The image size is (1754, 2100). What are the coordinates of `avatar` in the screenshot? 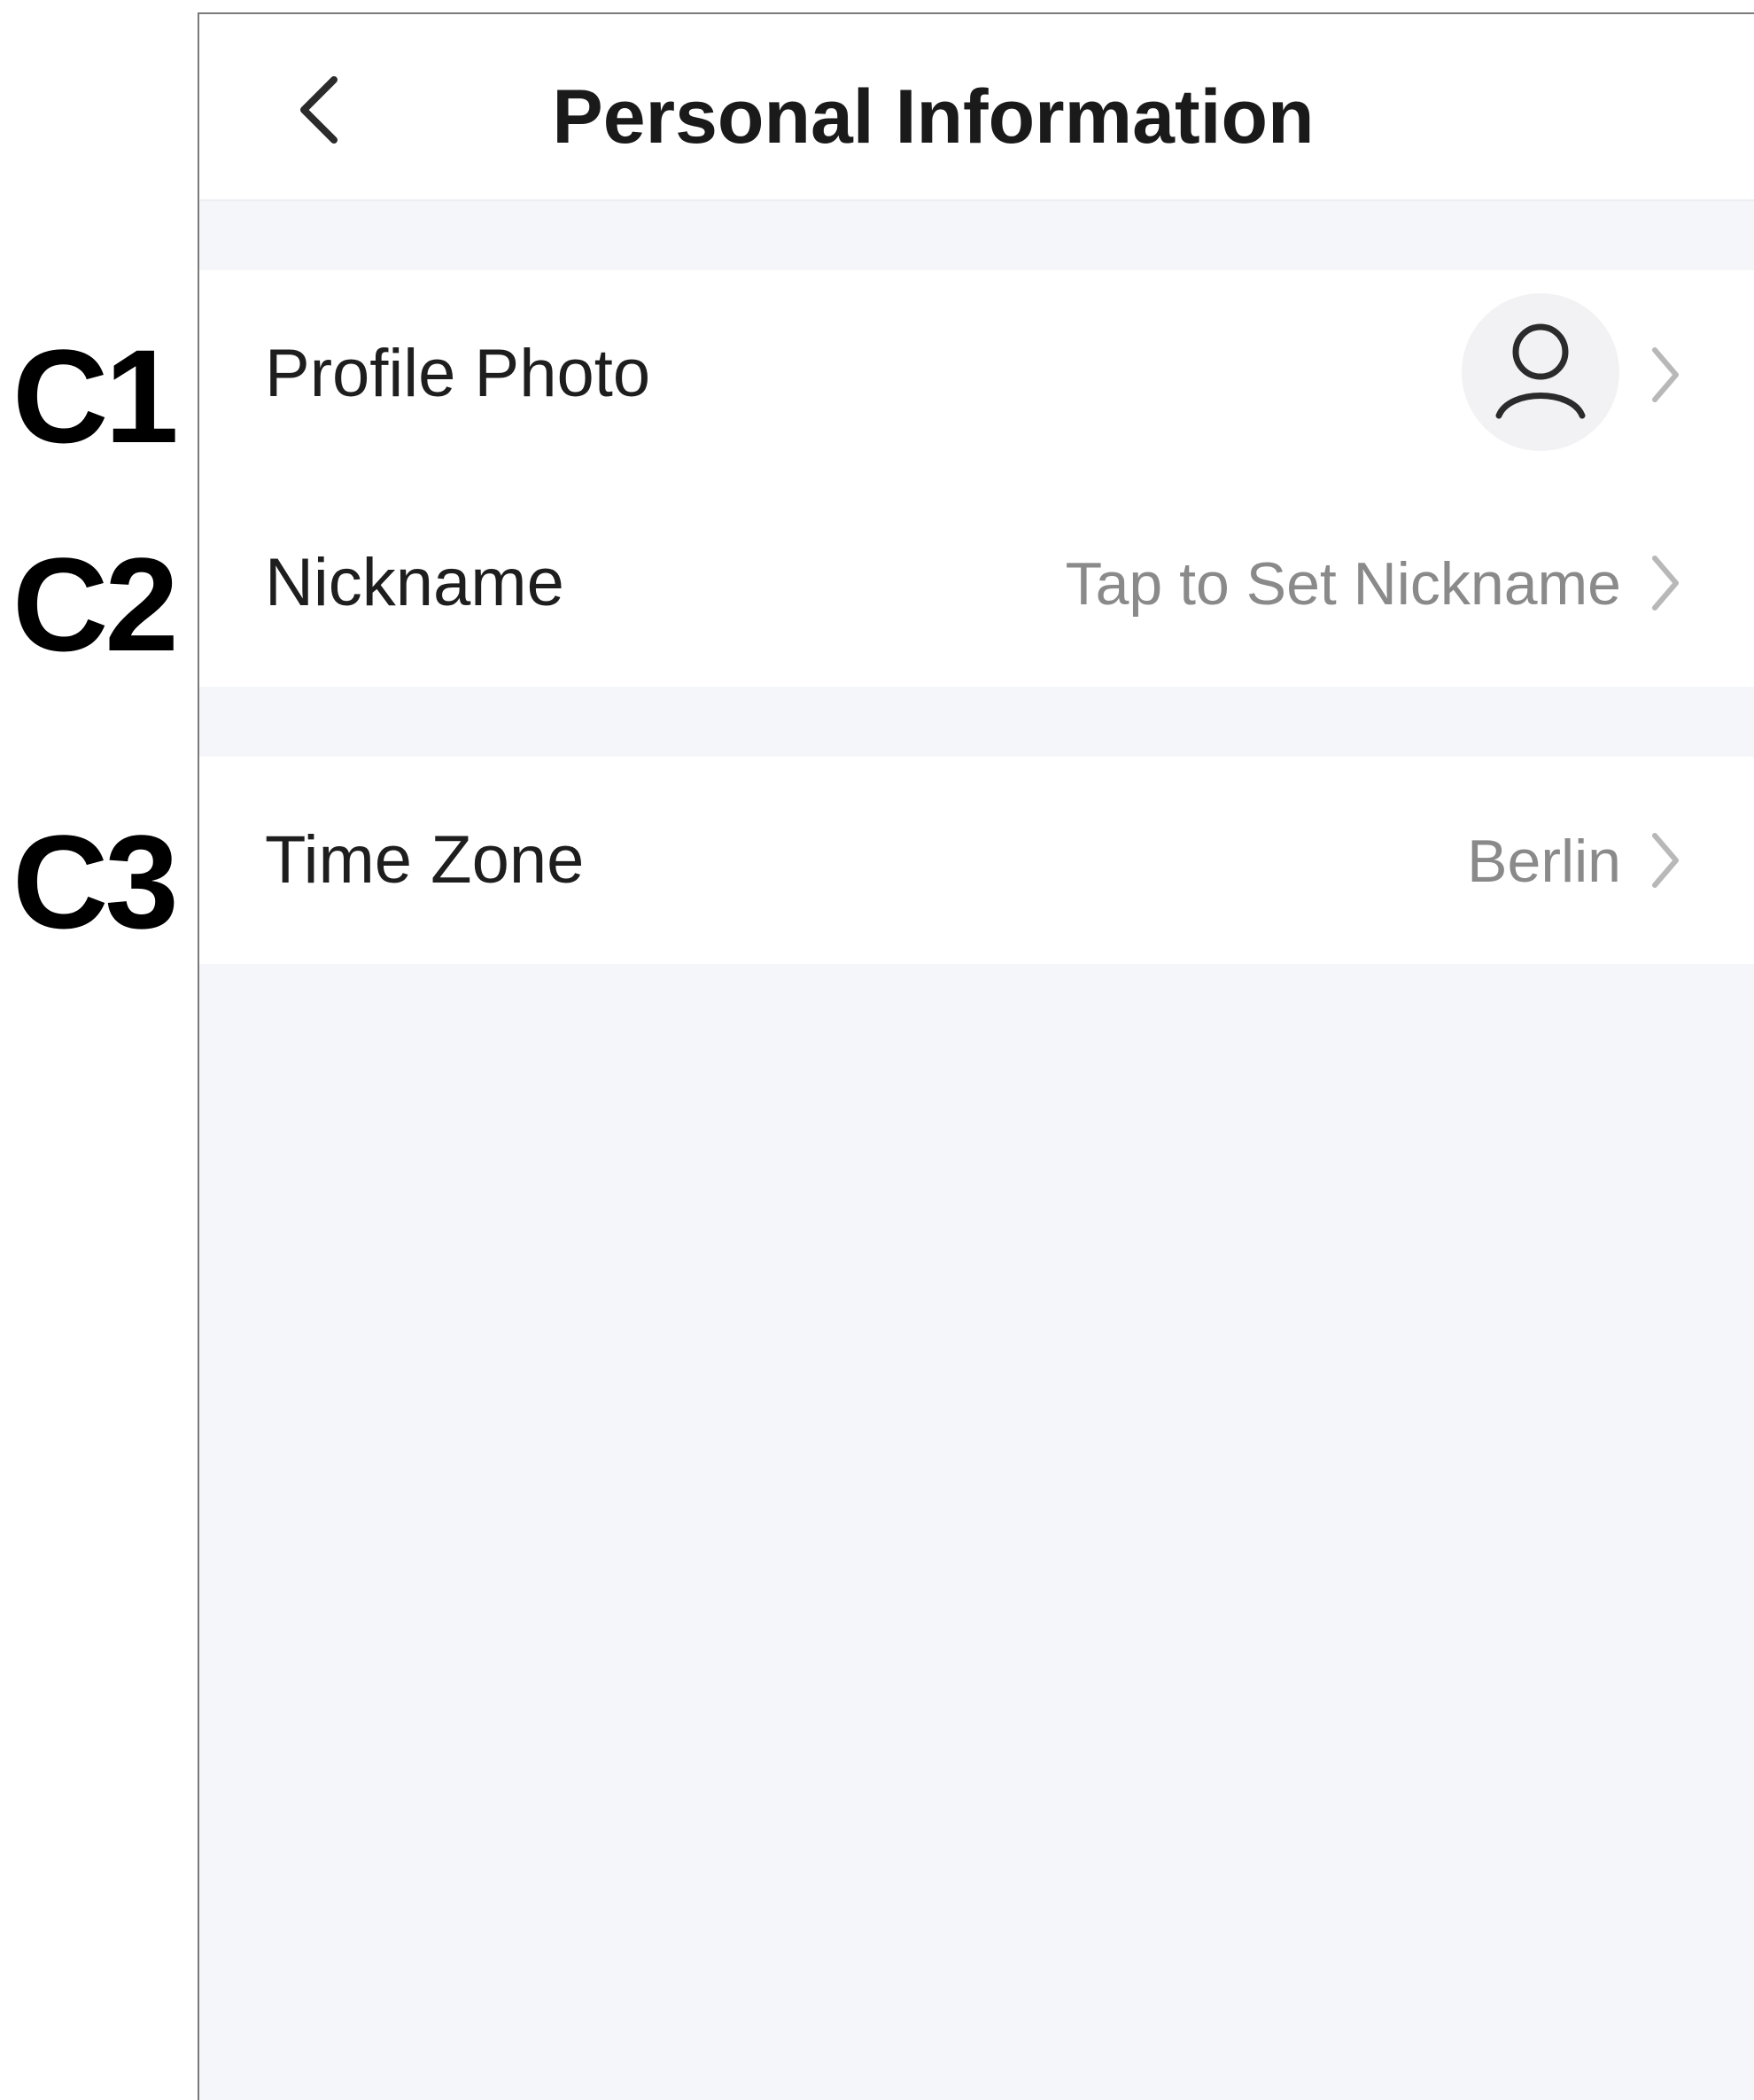 It's located at (1541, 372).